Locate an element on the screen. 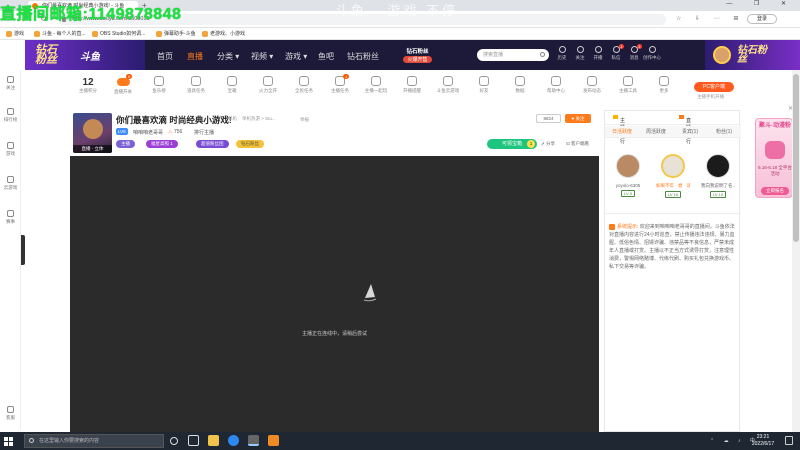 The height and width of the screenshot is (450, 800). task-view-icon is located at coordinates (193, 440).